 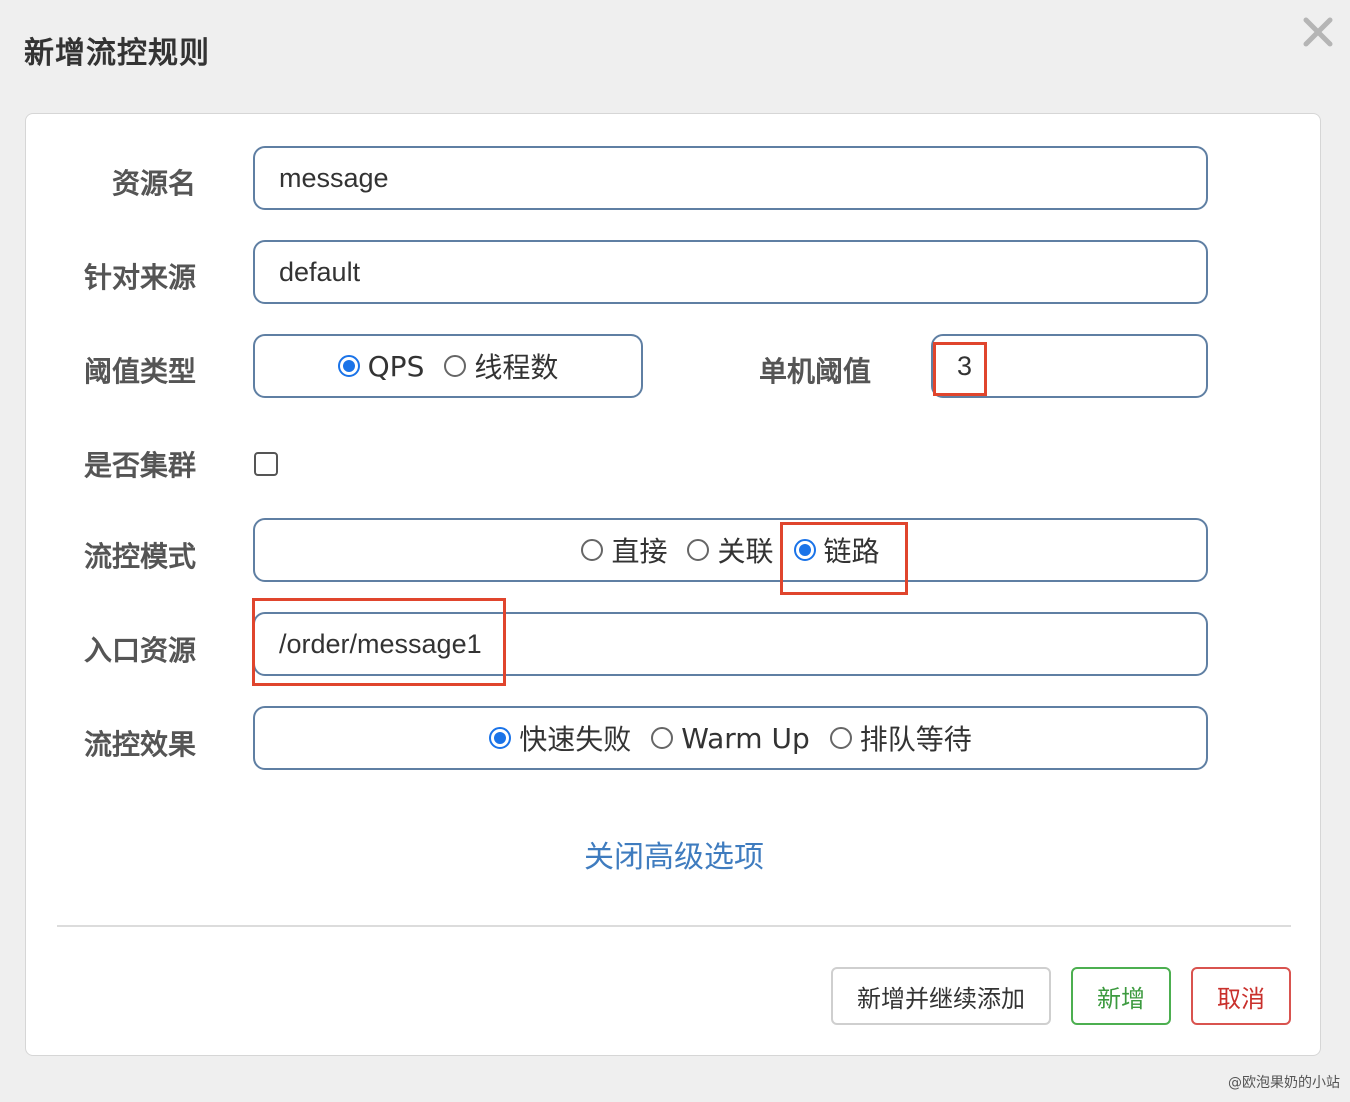 I want to click on resource-name-field, so click(x=730, y=178).